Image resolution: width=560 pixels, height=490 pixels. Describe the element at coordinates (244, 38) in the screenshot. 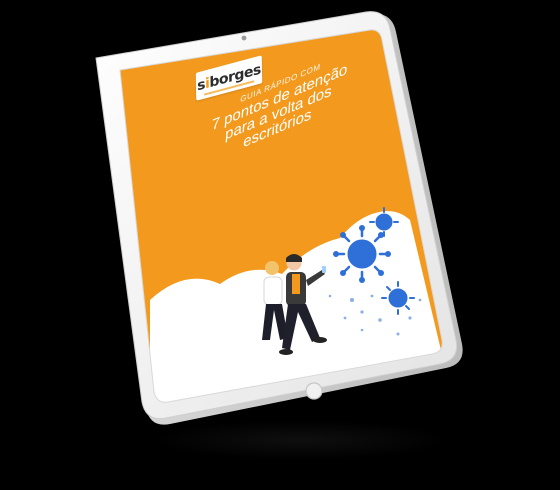

I see `camera-icon` at that location.